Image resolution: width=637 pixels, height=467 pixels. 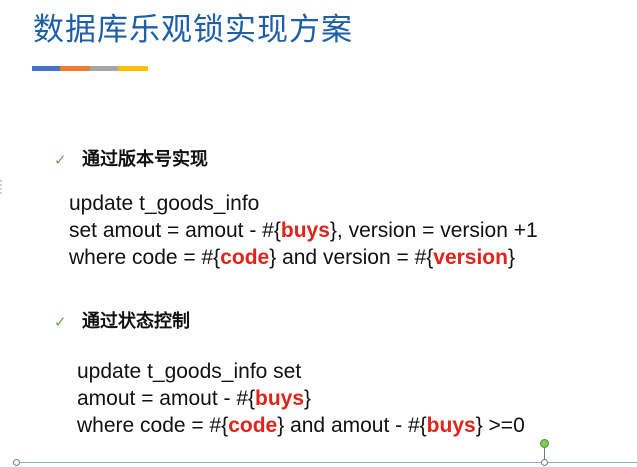 What do you see at coordinates (136, 321) in the screenshot?
I see `section-heading-status: 通过状态控制` at bounding box center [136, 321].